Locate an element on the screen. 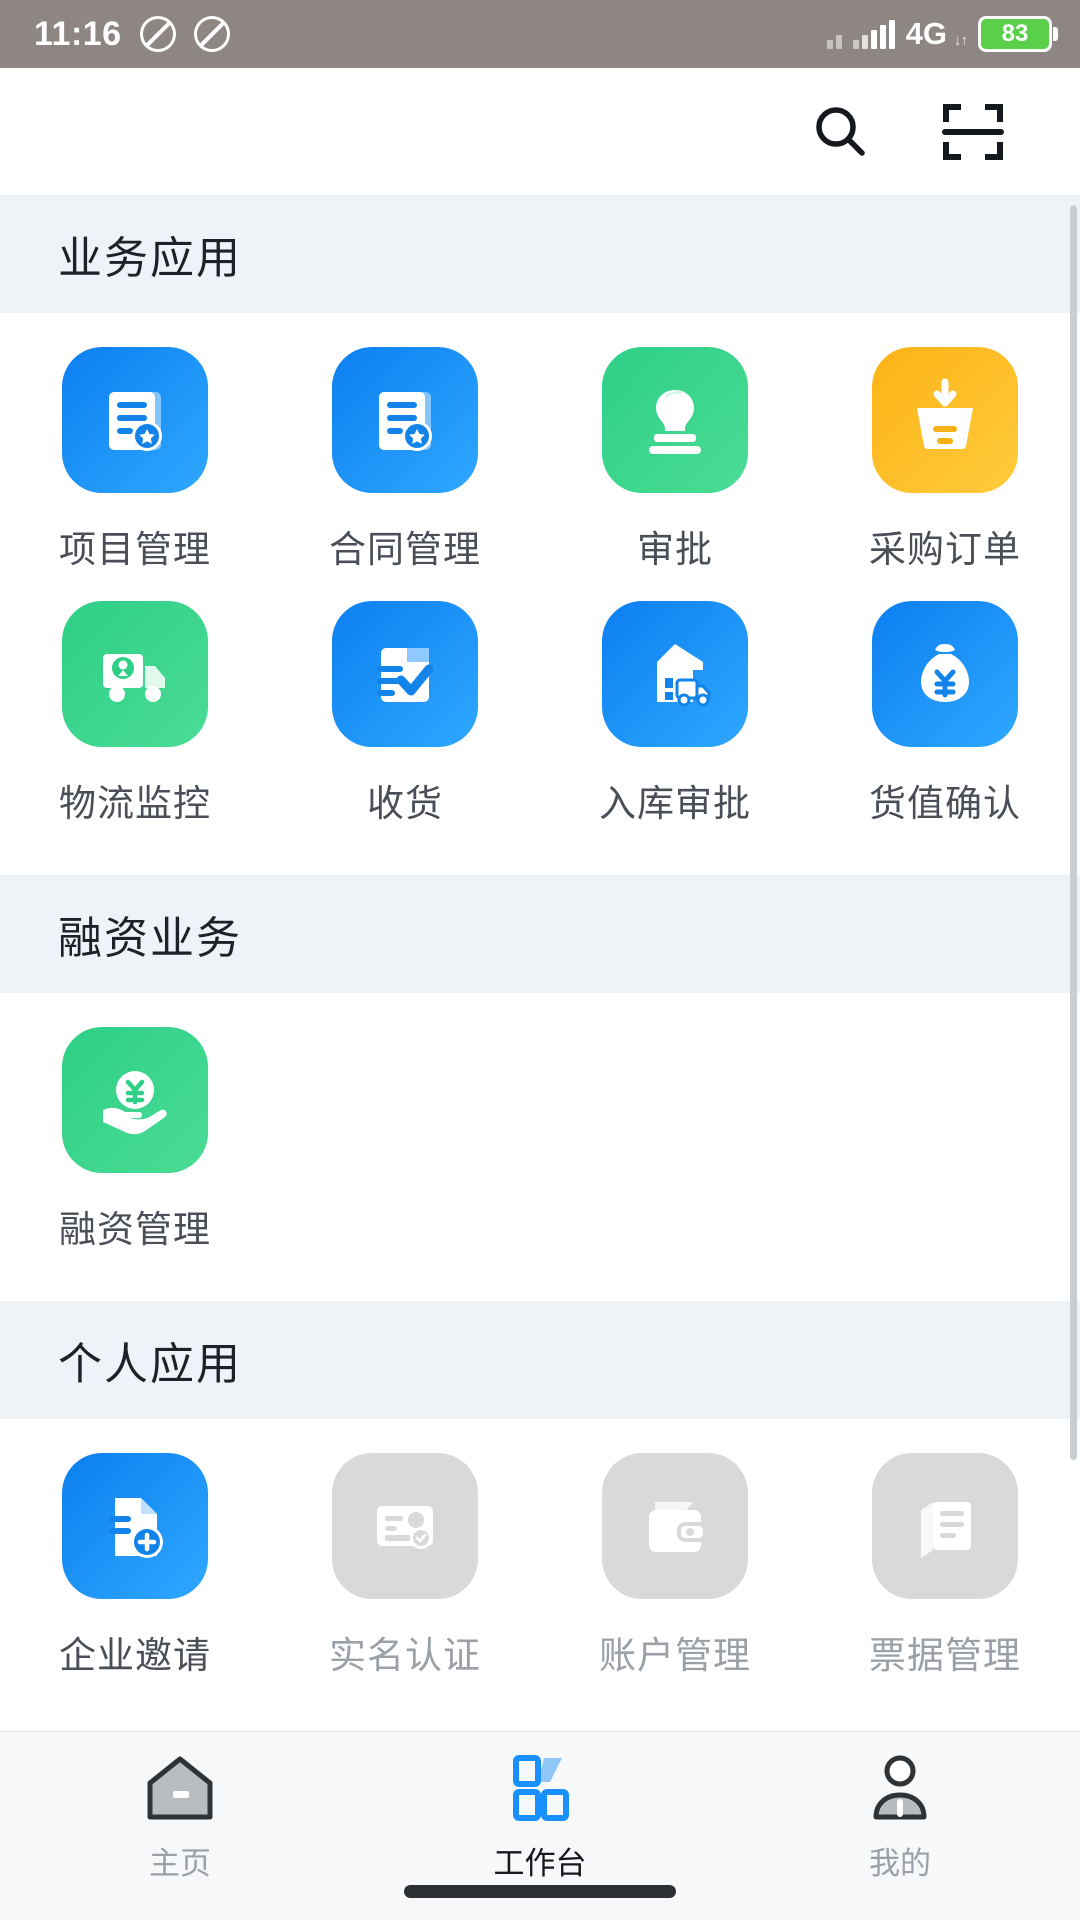  tab-workbench: 工作台 is located at coordinates (540, 1816).